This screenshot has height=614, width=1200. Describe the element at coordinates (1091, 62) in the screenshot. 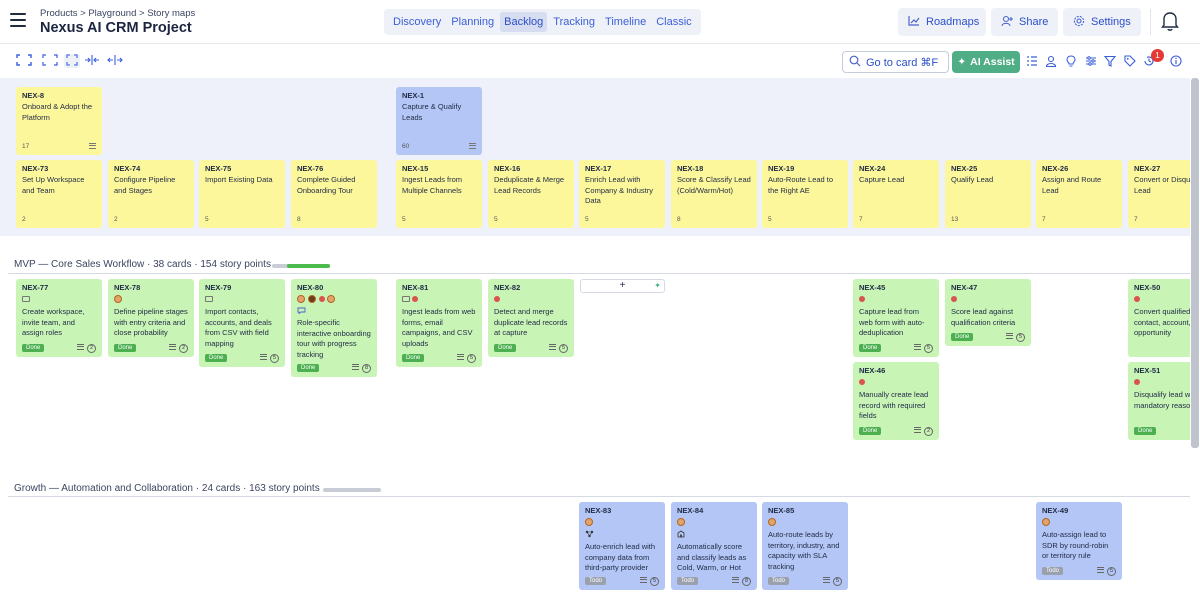

I see `sliders-icon` at that location.